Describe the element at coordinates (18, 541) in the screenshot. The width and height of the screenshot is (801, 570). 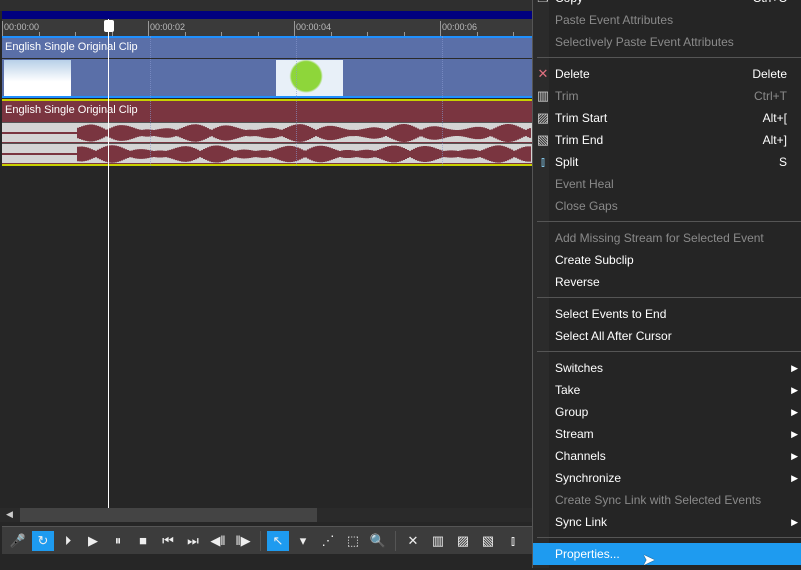
I see `record-icon: 🎤` at that location.